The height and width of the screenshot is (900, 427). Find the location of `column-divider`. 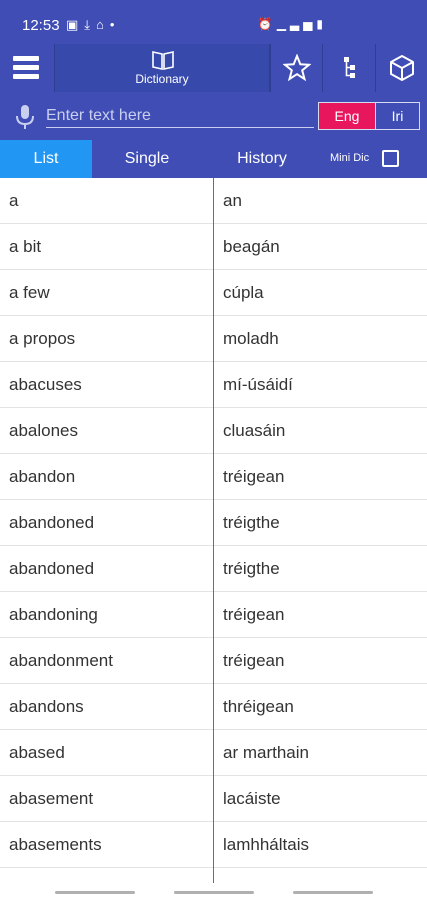

column-divider is located at coordinates (213, 530).